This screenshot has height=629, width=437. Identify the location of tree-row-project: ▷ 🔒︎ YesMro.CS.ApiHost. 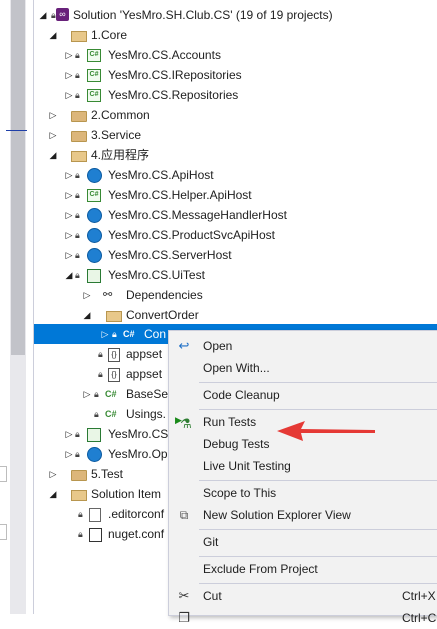
(235, 175).